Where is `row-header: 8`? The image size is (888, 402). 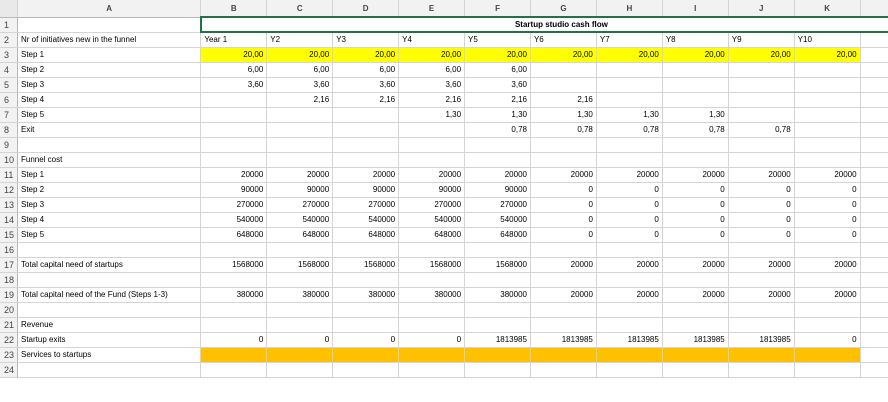 row-header: 8 is located at coordinates (9, 130).